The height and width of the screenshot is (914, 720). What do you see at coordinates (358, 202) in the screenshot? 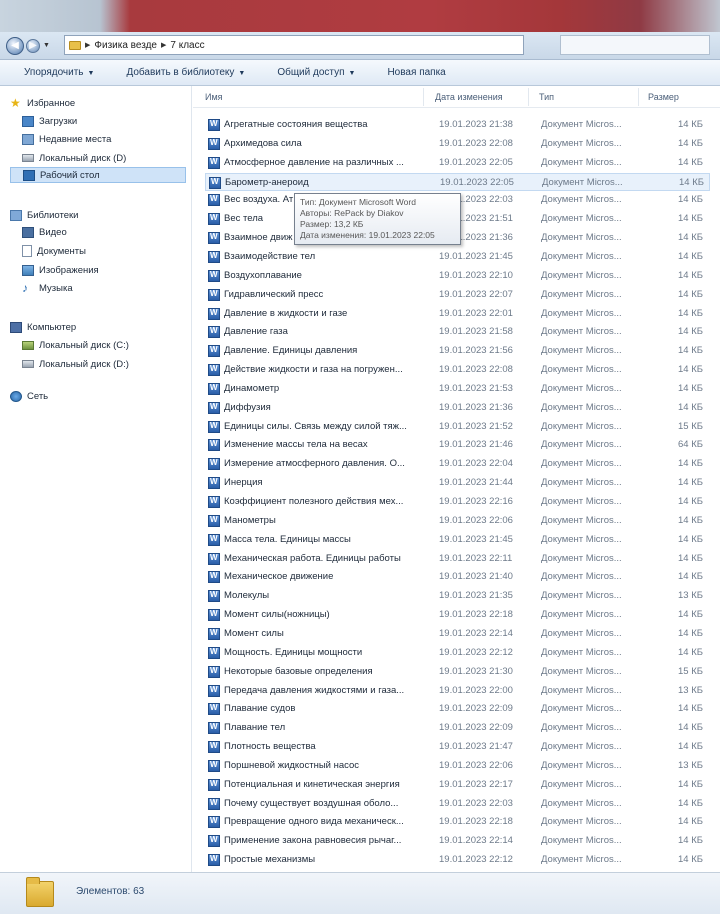
I see `tooltip-type: Тип: Документ Microsoft Word` at bounding box center [358, 202].